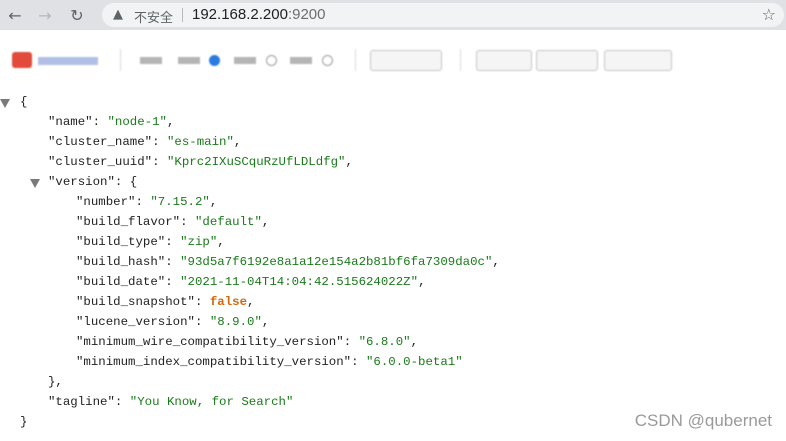 Image resolution: width=786 pixels, height=441 pixels. Describe the element at coordinates (199, 242) in the screenshot. I see `json-value: "zip"` at that location.